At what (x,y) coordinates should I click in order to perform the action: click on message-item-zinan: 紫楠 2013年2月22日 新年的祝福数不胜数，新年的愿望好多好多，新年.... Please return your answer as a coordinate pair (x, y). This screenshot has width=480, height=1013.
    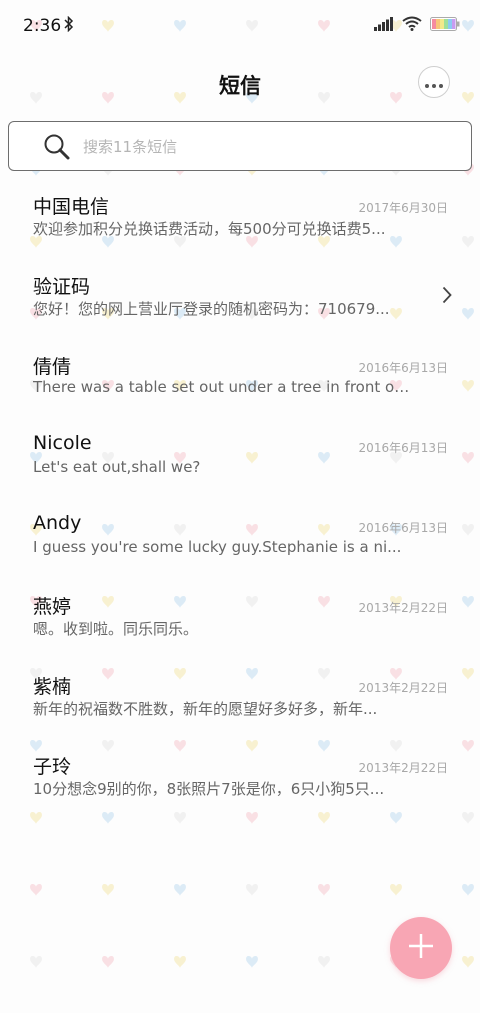
    Looking at the image, I should click on (240, 698).